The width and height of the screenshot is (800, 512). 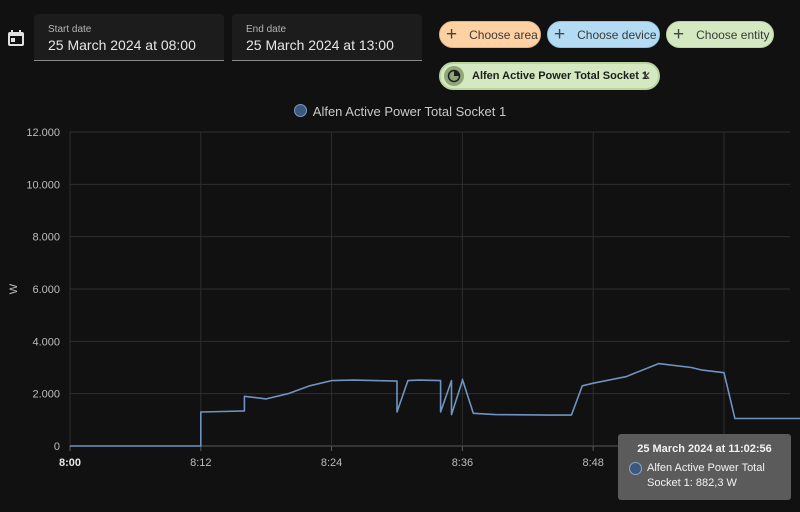 I want to click on x-tick-label: 8:48, so click(x=592, y=463).